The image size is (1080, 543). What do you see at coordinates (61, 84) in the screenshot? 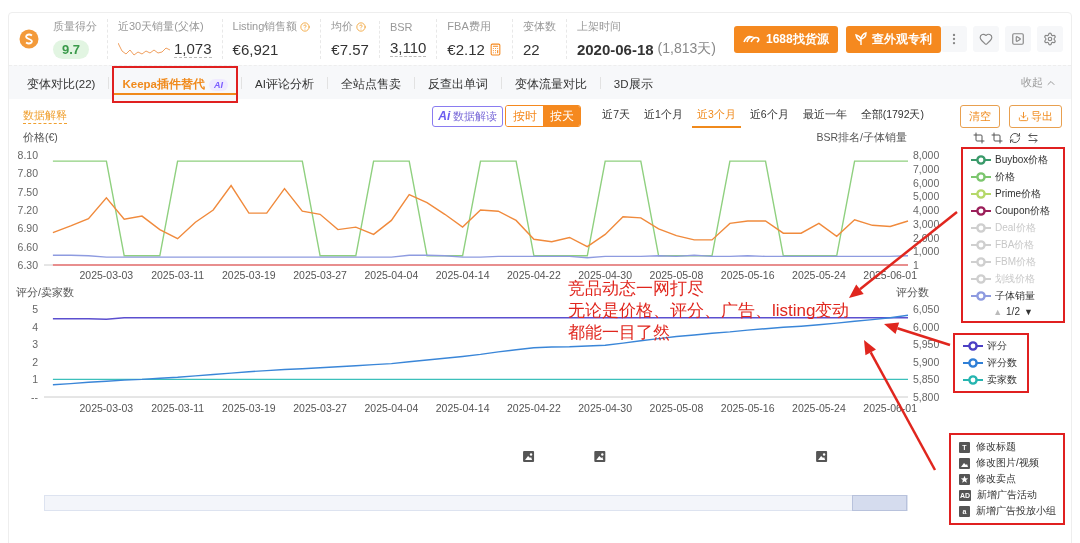
I see `tab: 变体对比(22)` at bounding box center [61, 84].